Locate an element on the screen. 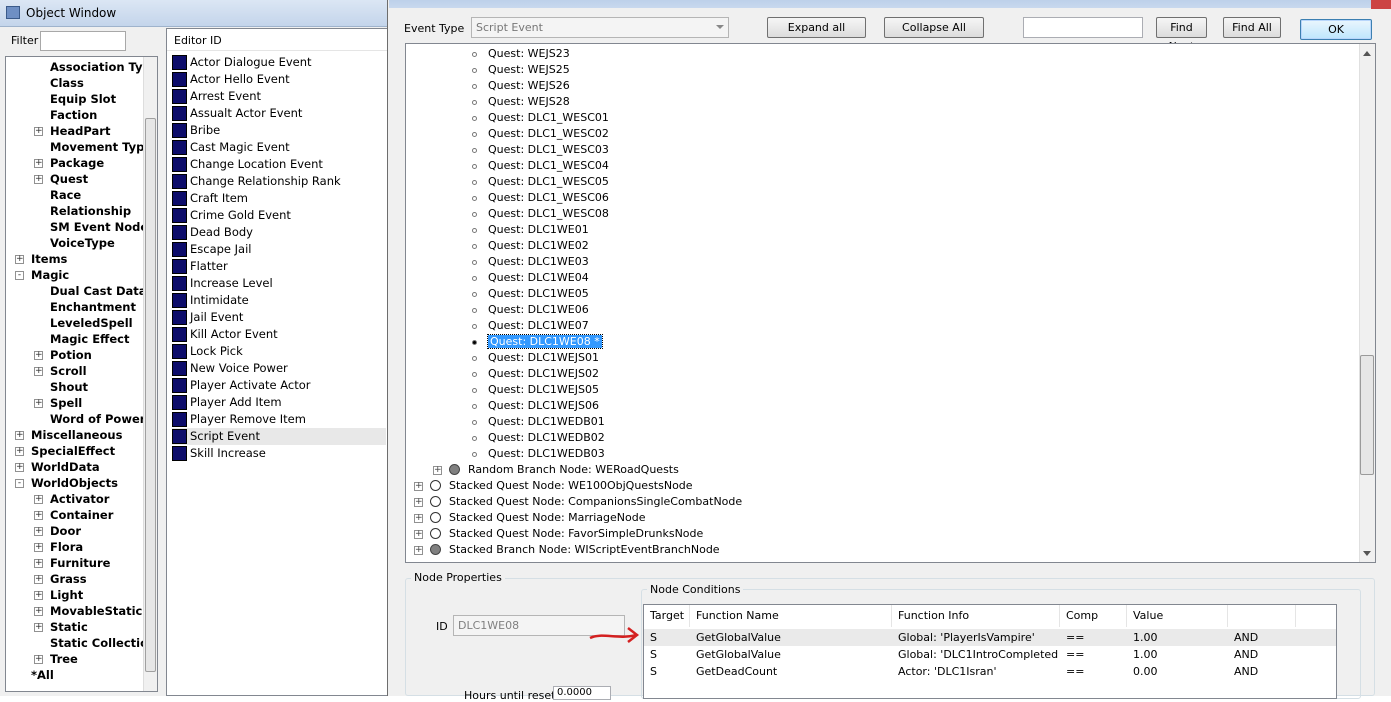 This screenshot has width=1391, height=702. list-item: Intimidate is located at coordinates (279, 300).